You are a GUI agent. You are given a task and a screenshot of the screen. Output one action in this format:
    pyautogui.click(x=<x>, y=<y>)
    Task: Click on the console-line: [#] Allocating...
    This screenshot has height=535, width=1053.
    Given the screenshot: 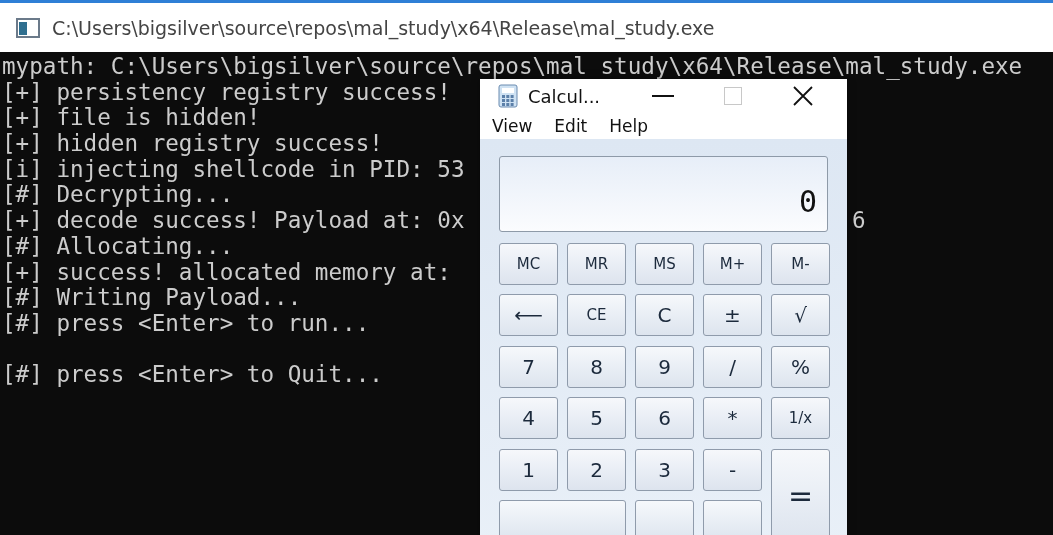 What is the action you would take?
    pyautogui.click(x=118, y=246)
    